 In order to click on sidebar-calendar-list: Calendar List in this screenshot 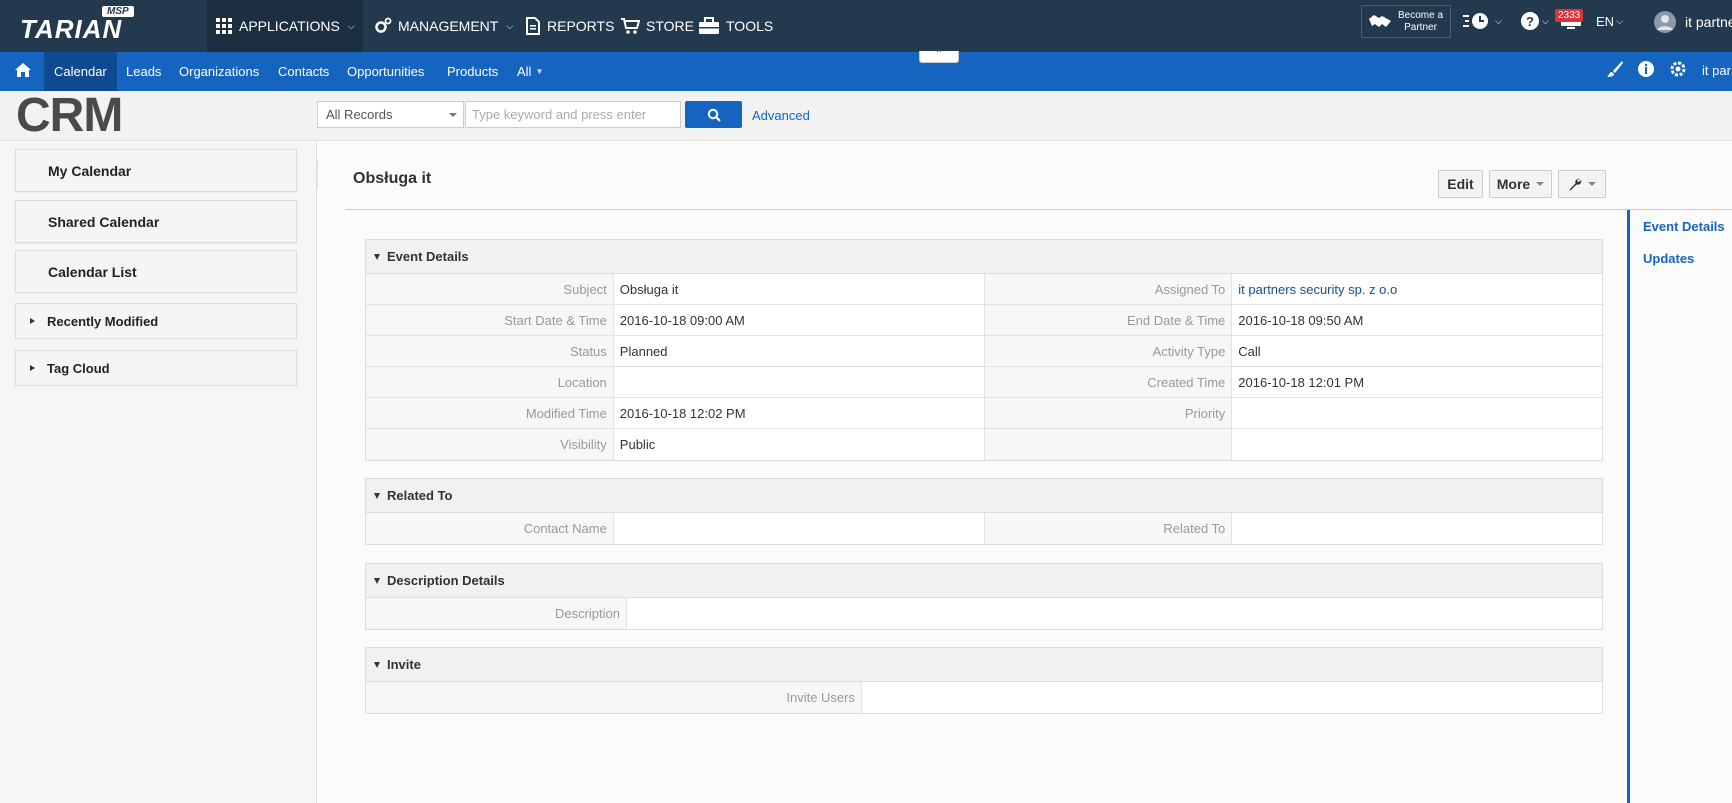, I will do `click(156, 271)`.